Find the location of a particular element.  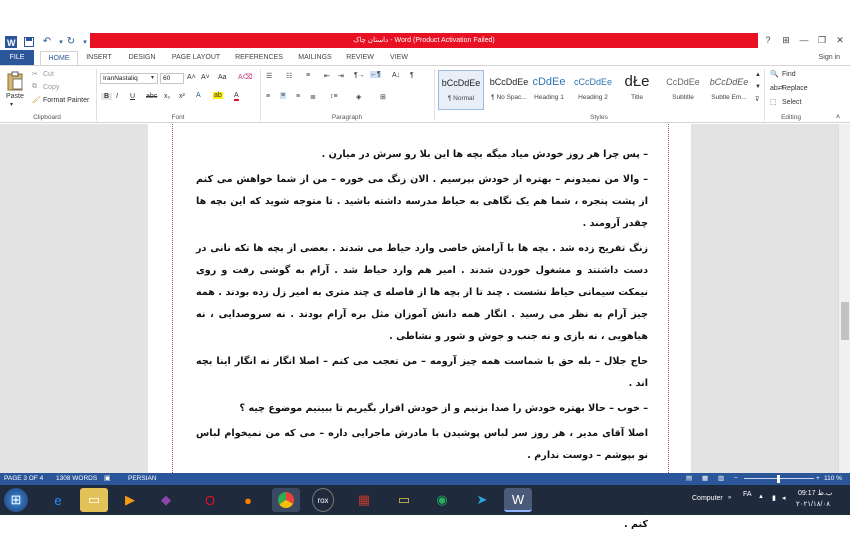

font-name-combo: IranNastaliq is located at coordinates (129, 78).